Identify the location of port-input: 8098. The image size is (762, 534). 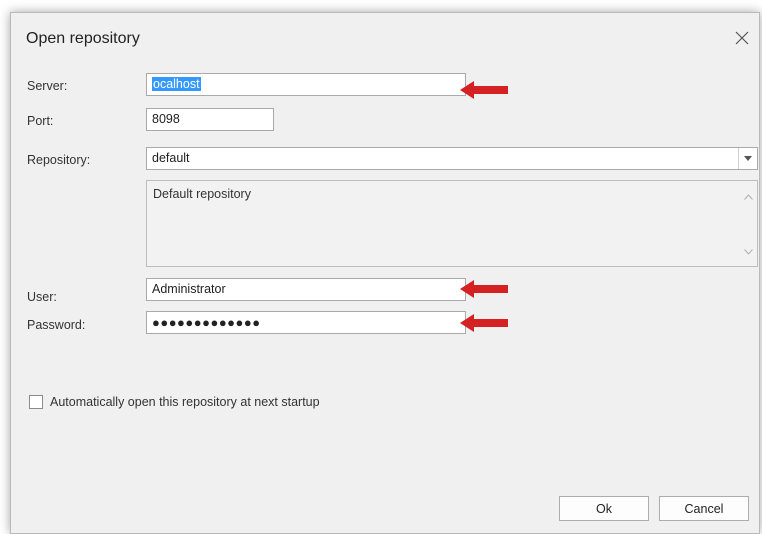
(210, 119).